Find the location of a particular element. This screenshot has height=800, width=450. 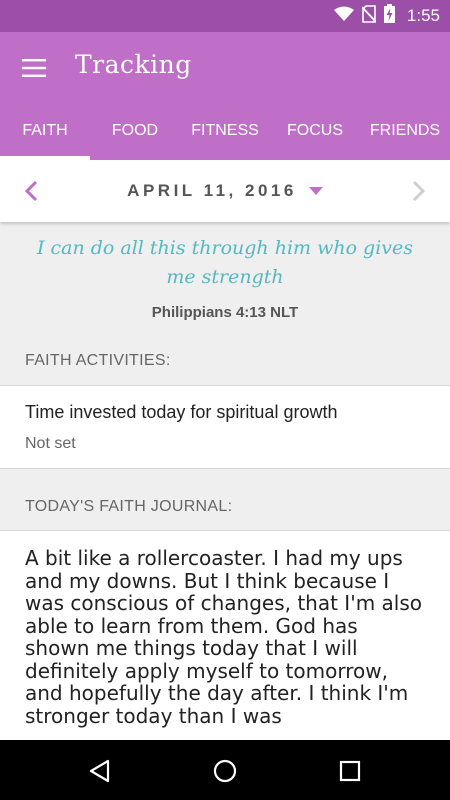

back-icon is located at coordinates (100, 771).